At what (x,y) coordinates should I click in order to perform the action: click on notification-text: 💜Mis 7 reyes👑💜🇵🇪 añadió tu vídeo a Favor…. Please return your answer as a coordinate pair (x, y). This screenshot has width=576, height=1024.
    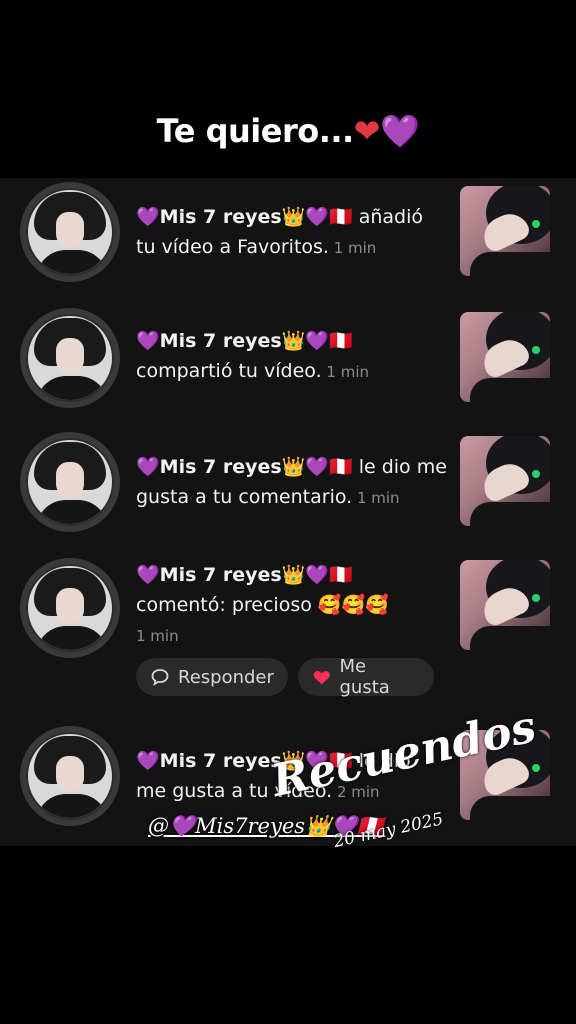
    Looking at the image, I should click on (291, 232).